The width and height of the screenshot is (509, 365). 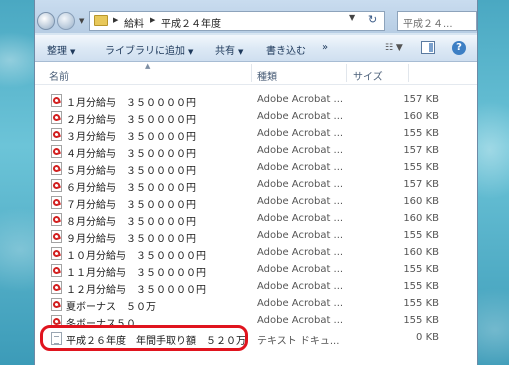 What do you see at coordinates (136, 256) in the screenshot?
I see `file-name: １０月分給与 ３５００００円` at bounding box center [136, 256].